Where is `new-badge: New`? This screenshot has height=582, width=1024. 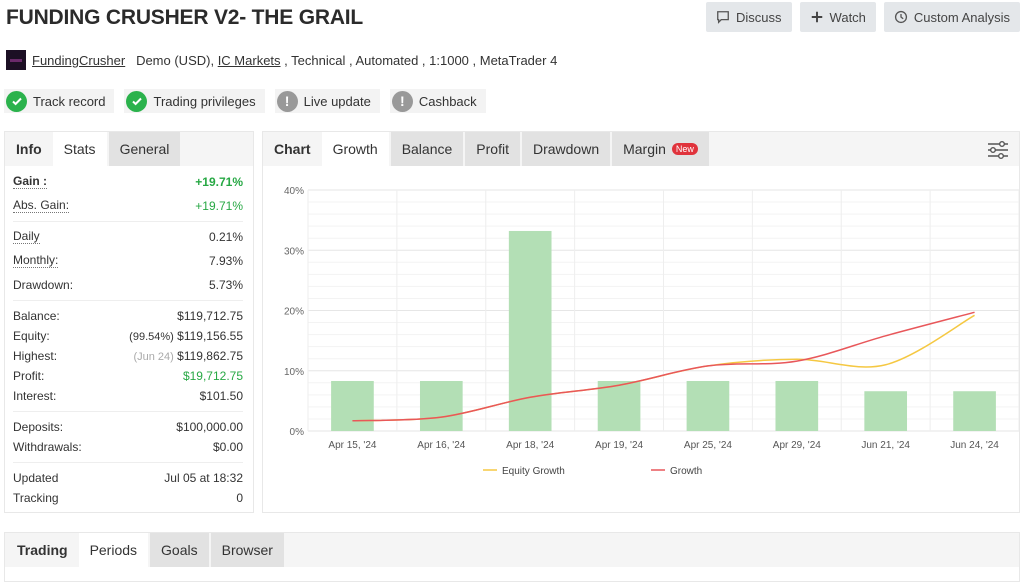 new-badge: New is located at coordinates (684, 149).